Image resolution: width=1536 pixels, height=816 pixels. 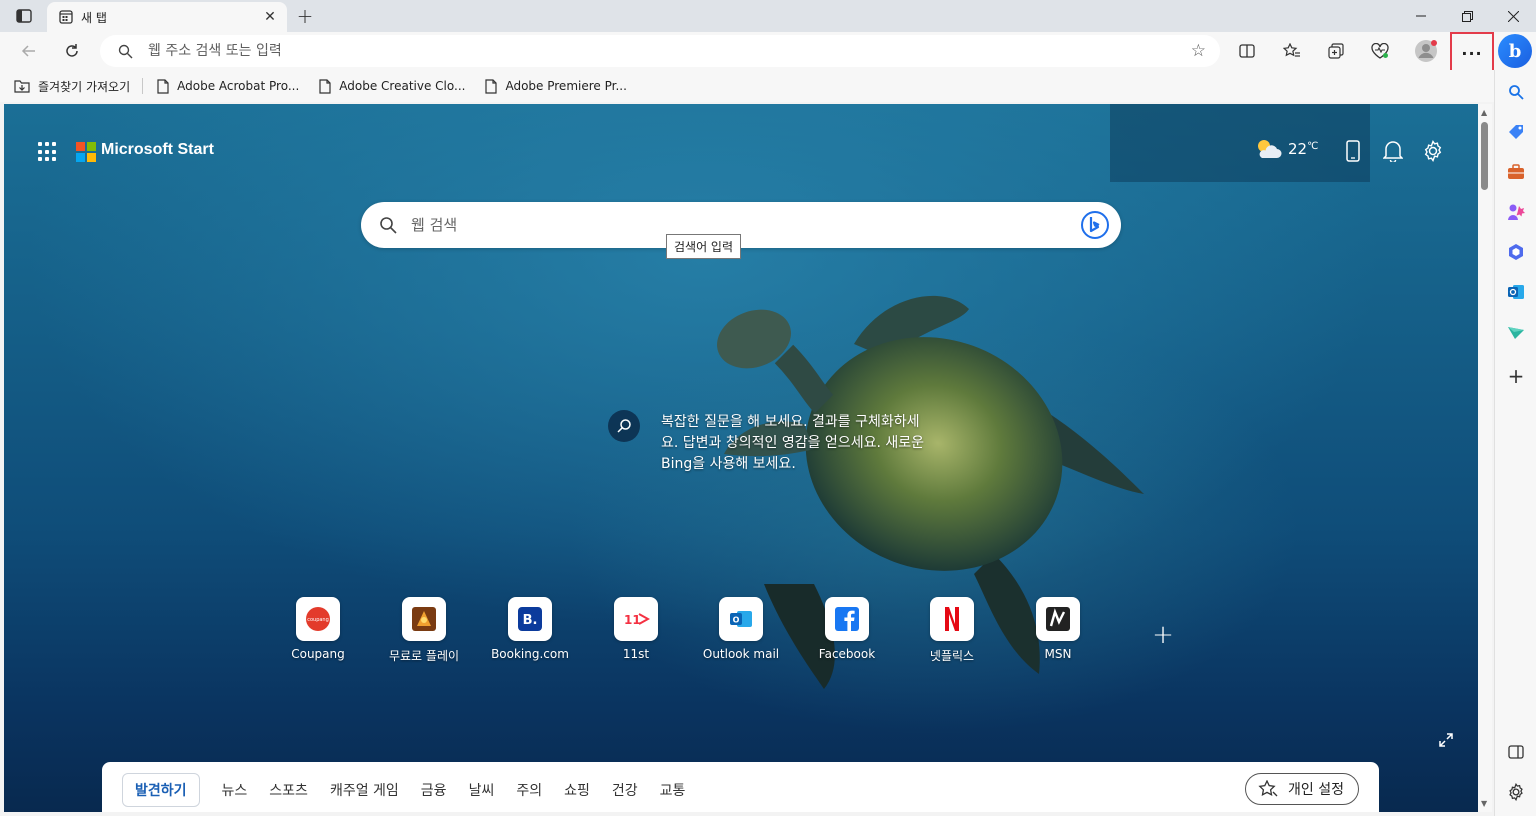 I want to click on outlook-icon: O, so click(x=741, y=619).